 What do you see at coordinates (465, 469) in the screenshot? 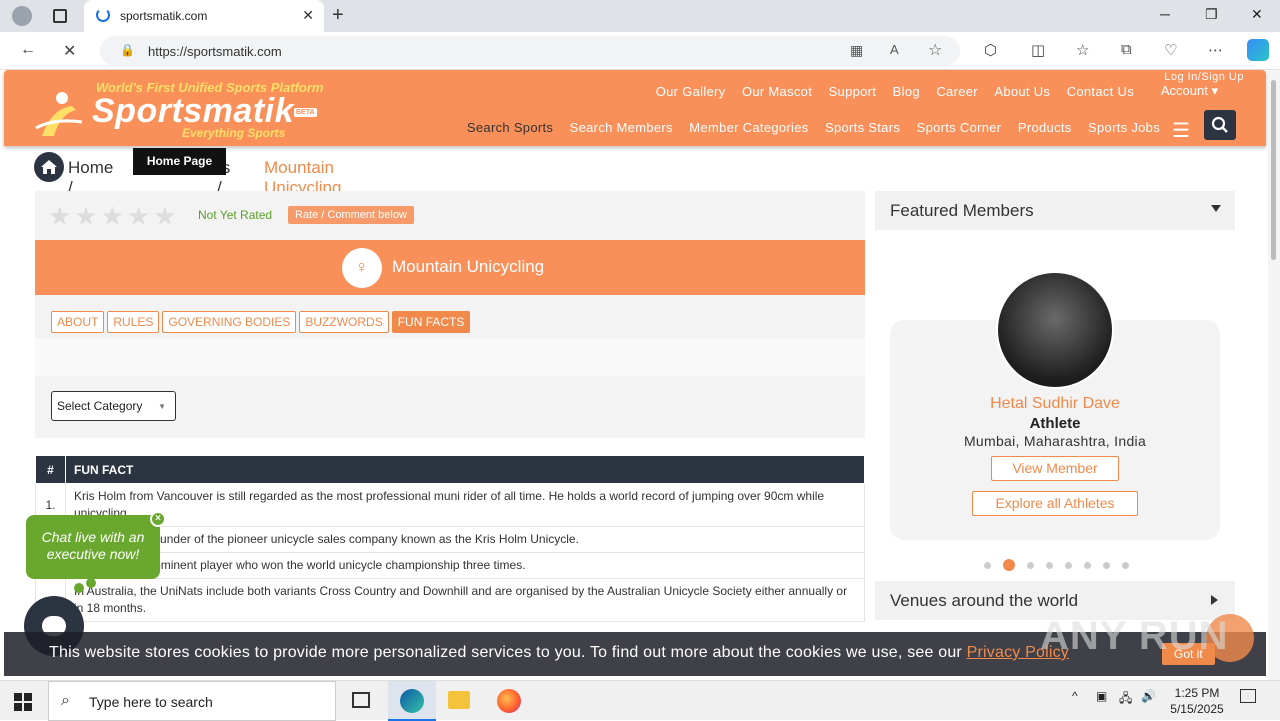
I see `col-header-fact: FUN FACT` at bounding box center [465, 469].